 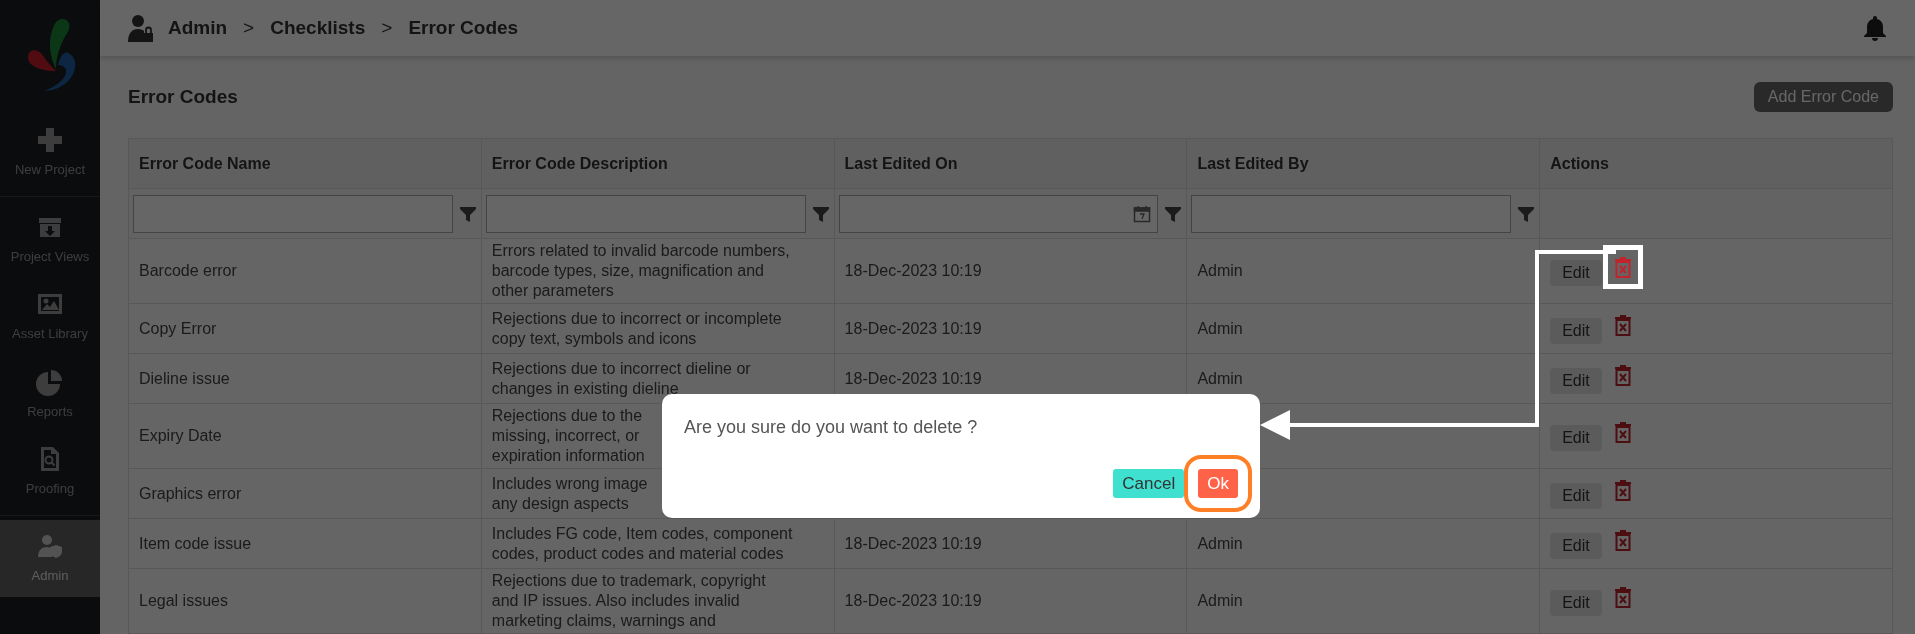 I want to click on column-header: Actions, so click(x=1716, y=163).